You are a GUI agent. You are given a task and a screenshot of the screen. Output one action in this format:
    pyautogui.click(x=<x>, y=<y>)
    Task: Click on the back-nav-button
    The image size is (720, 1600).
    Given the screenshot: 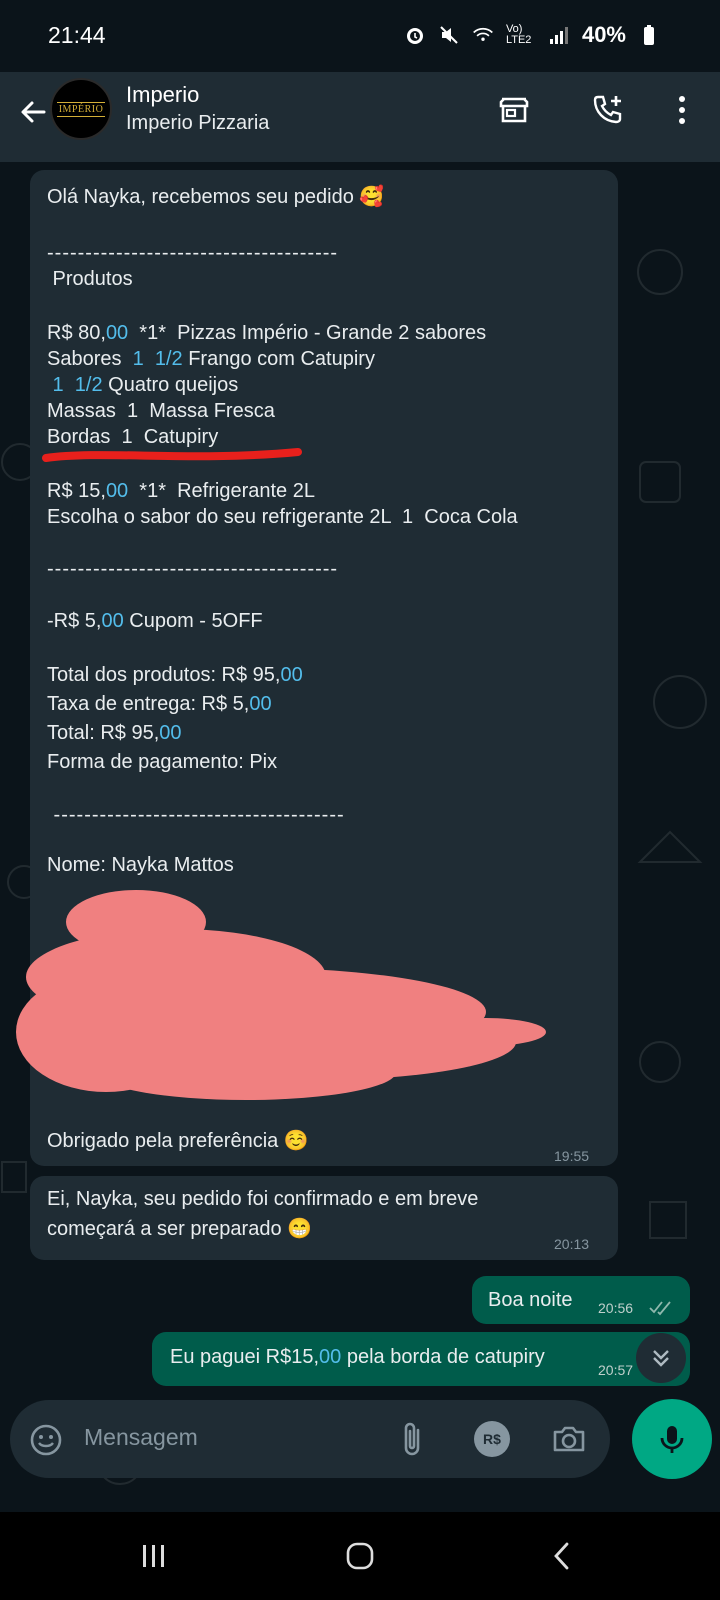 What is the action you would take?
    pyautogui.click(x=562, y=1556)
    